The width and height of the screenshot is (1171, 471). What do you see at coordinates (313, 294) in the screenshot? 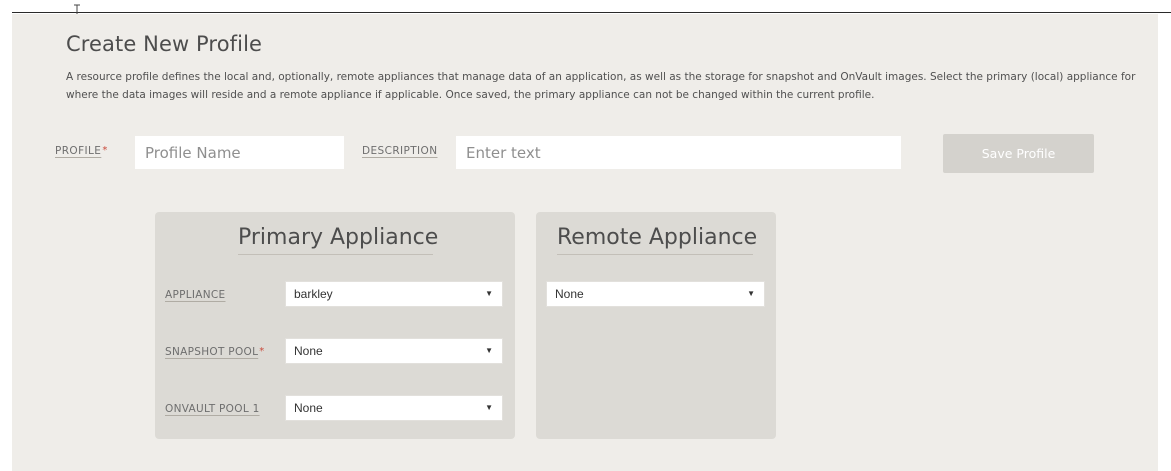
I see `primary-appliance-value: barkley` at bounding box center [313, 294].